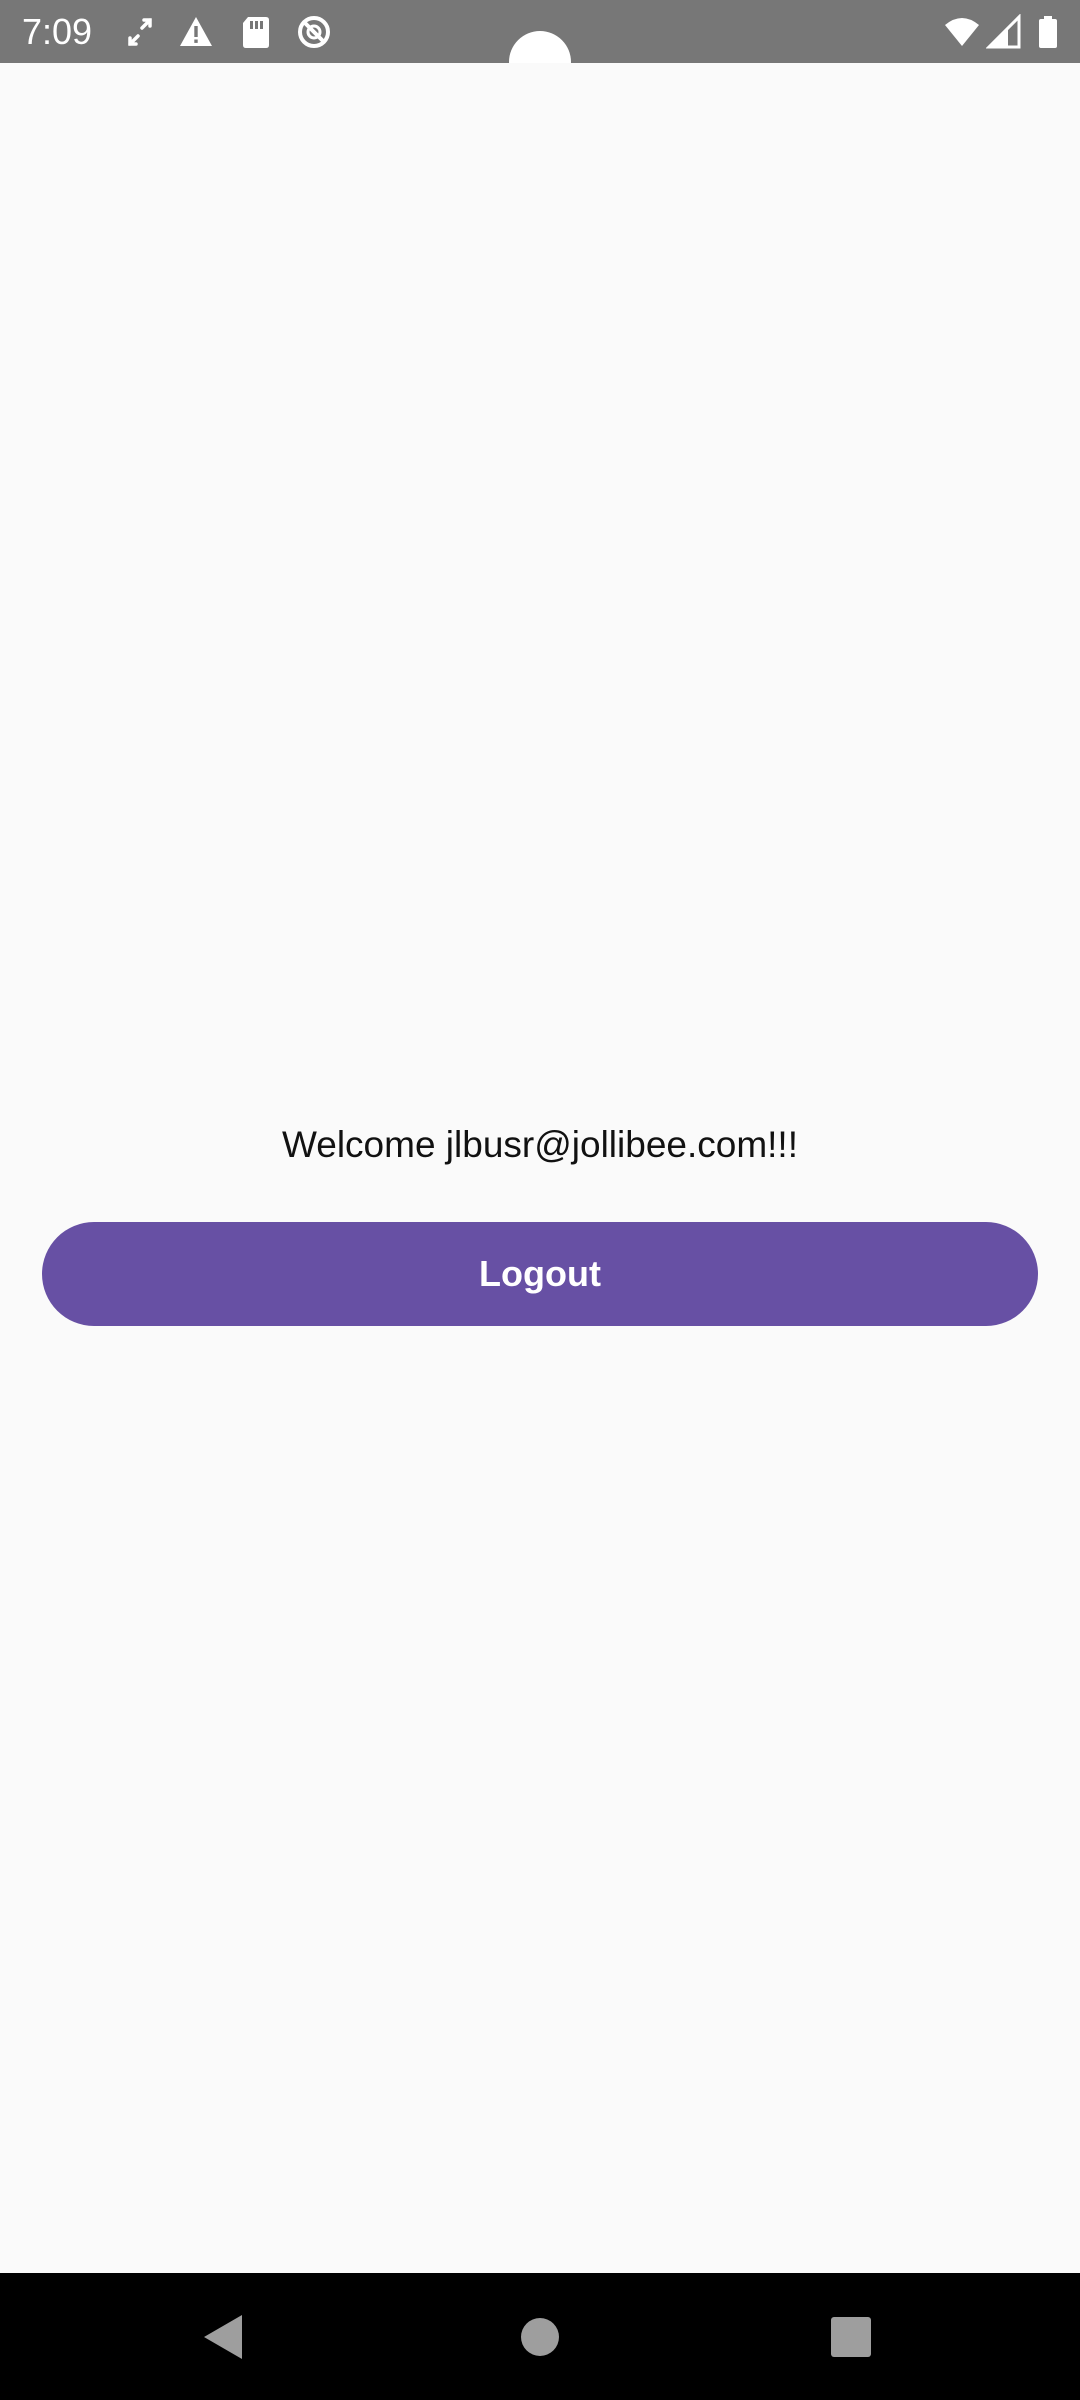 The image size is (1080, 2400). I want to click on recents-button, so click(851, 2336).